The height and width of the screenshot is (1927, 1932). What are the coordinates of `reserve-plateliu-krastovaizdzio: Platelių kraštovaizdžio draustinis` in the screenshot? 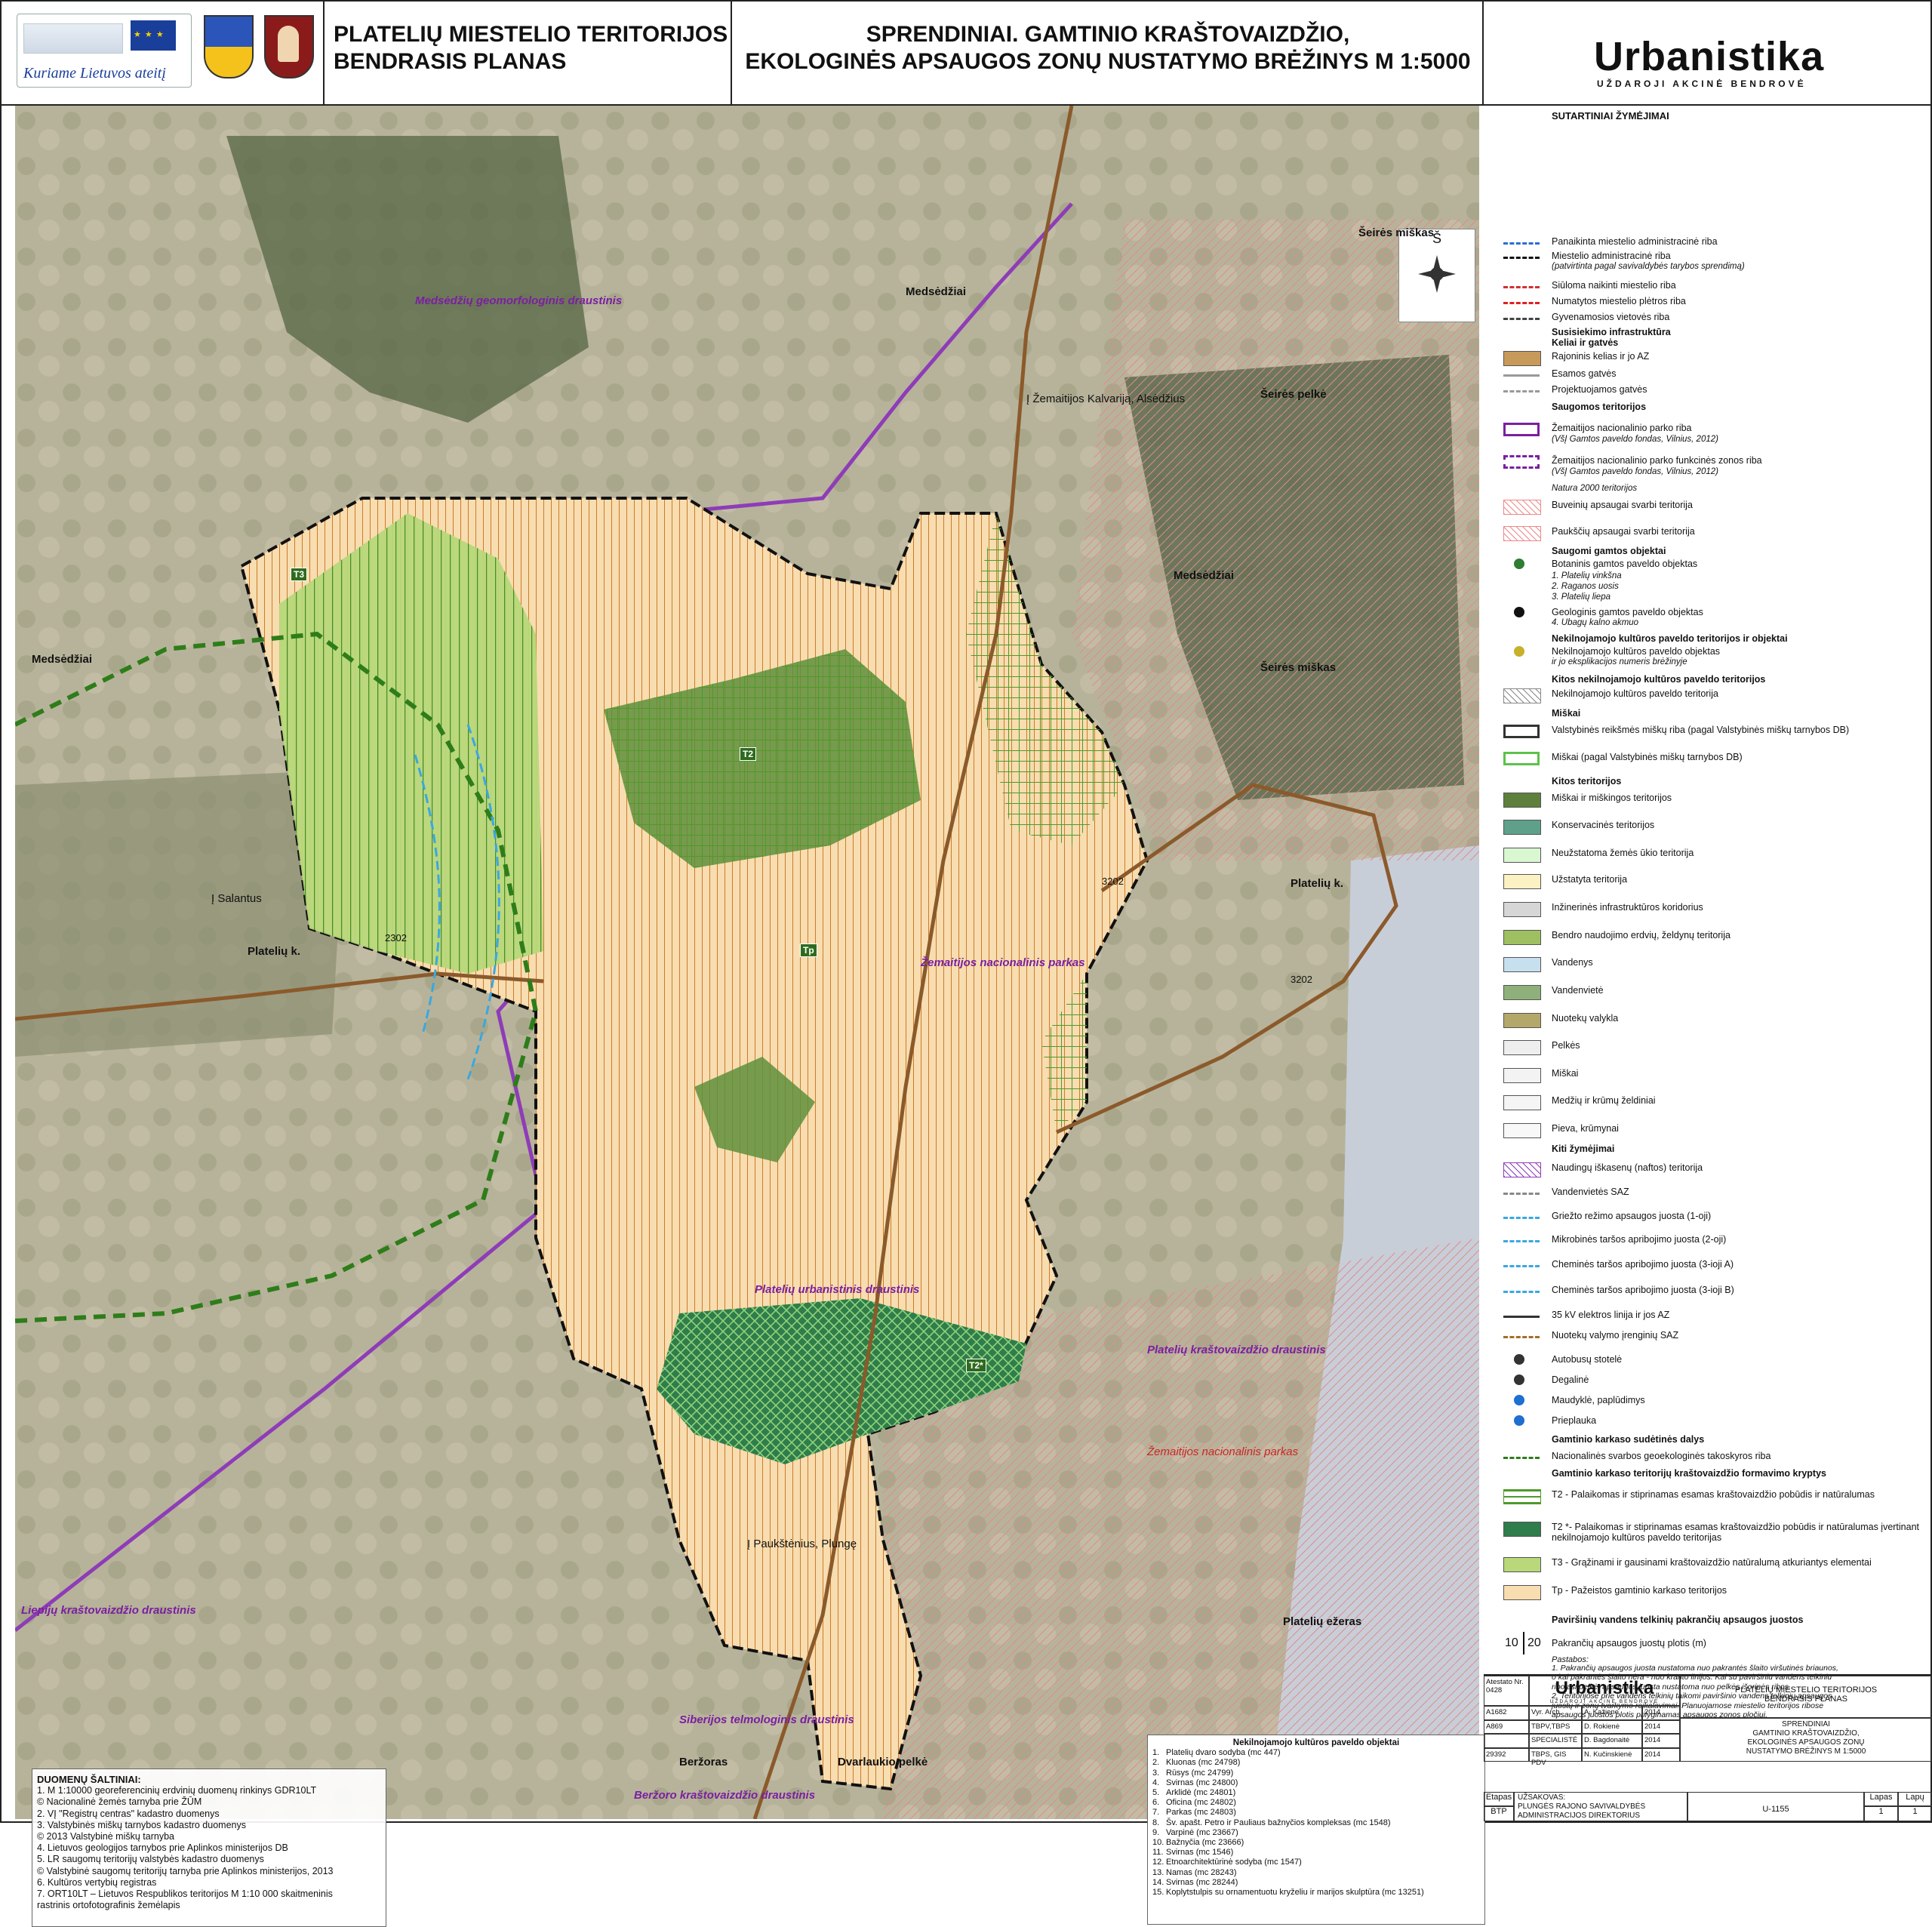 It's located at (1236, 1350).